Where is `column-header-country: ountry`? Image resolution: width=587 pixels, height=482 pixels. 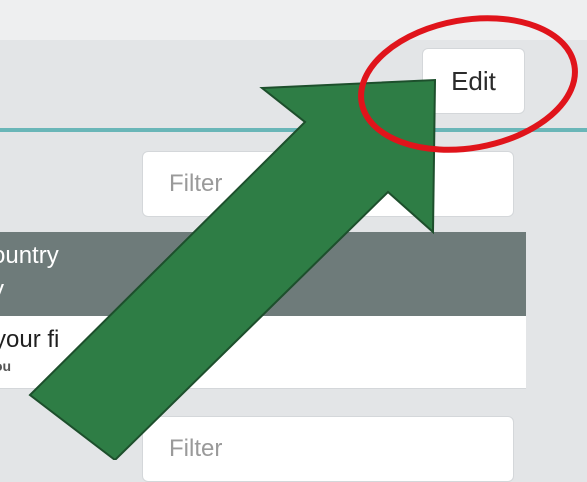
column-header-country: ountry is located at coordinates (29, 255).